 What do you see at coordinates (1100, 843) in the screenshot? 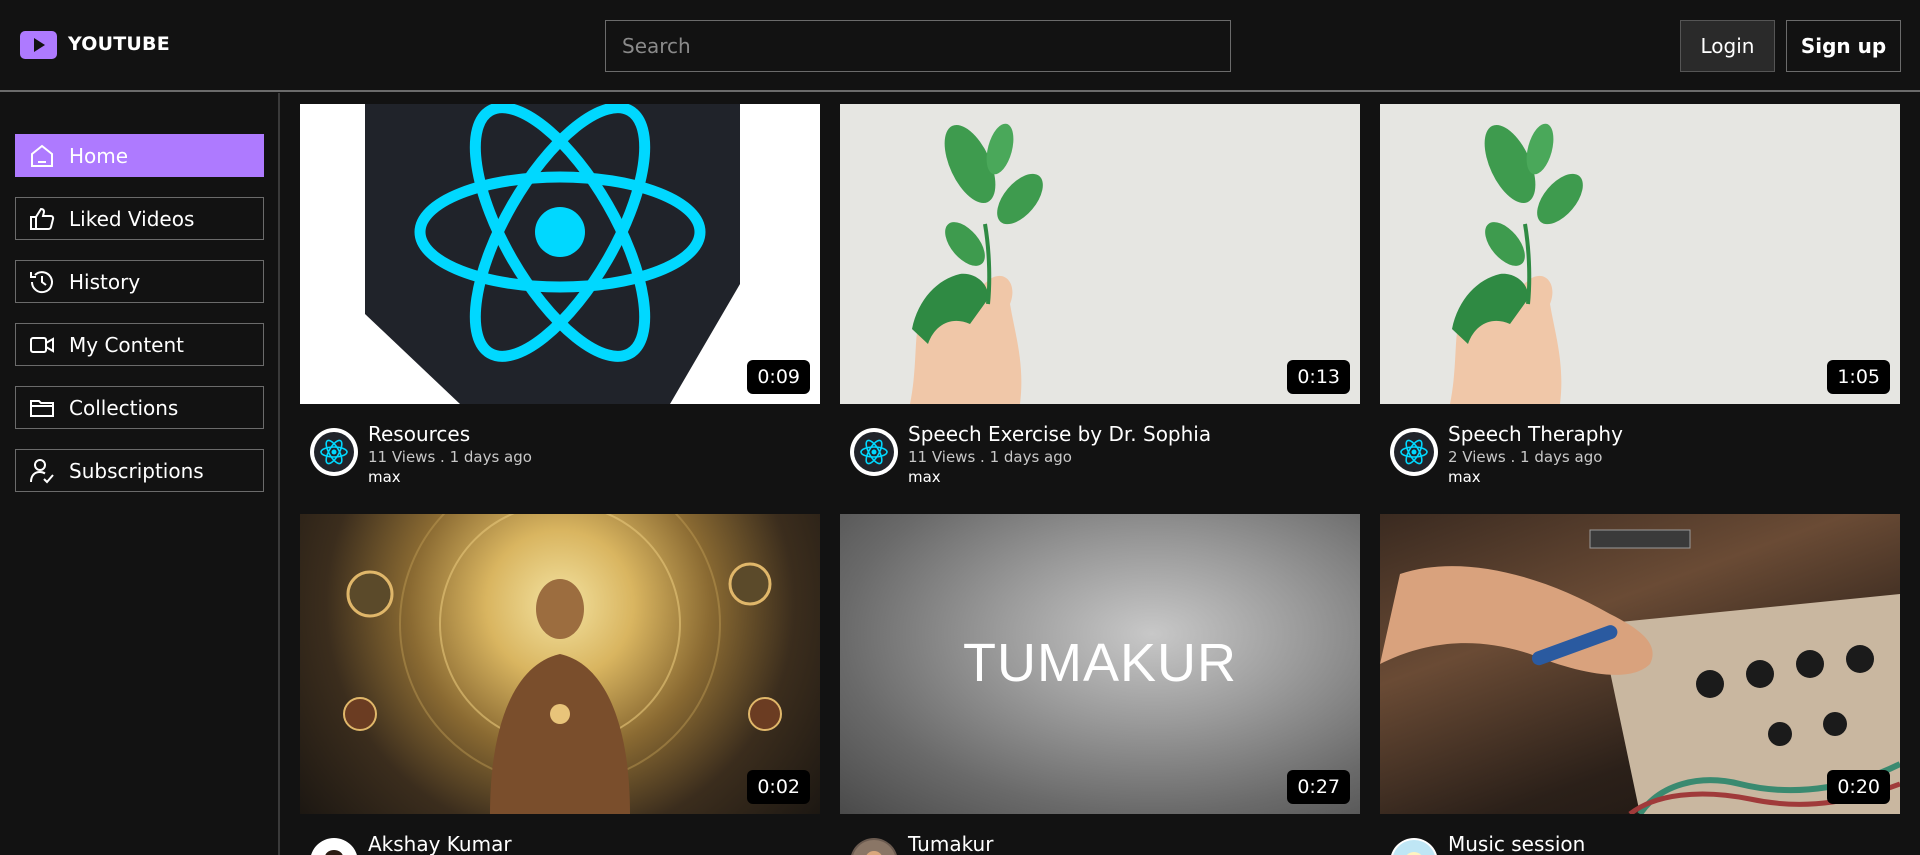
I see `video-meta: Tumakur` at bounding box center [1100, 843].